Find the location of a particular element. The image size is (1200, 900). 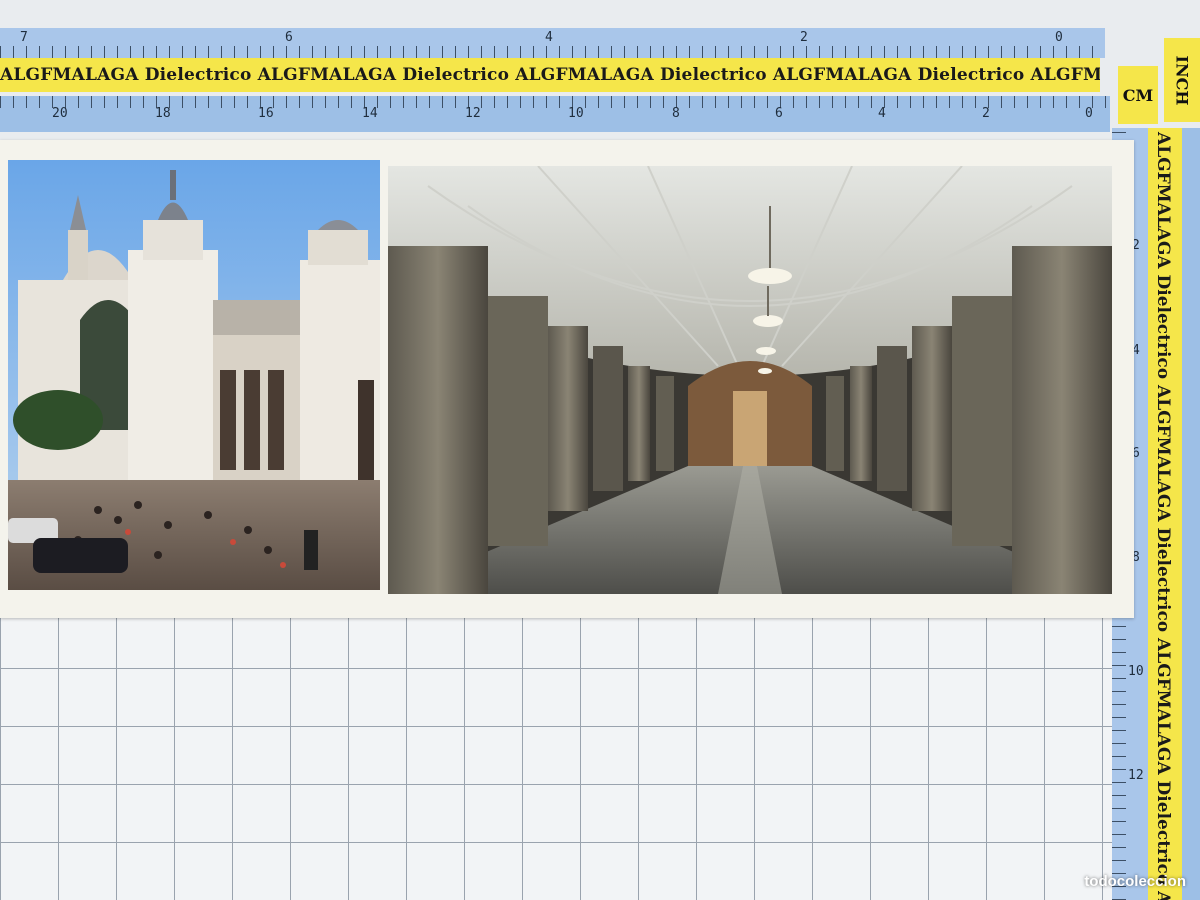

photo-station-exterior is located at coordinates (194, 375).